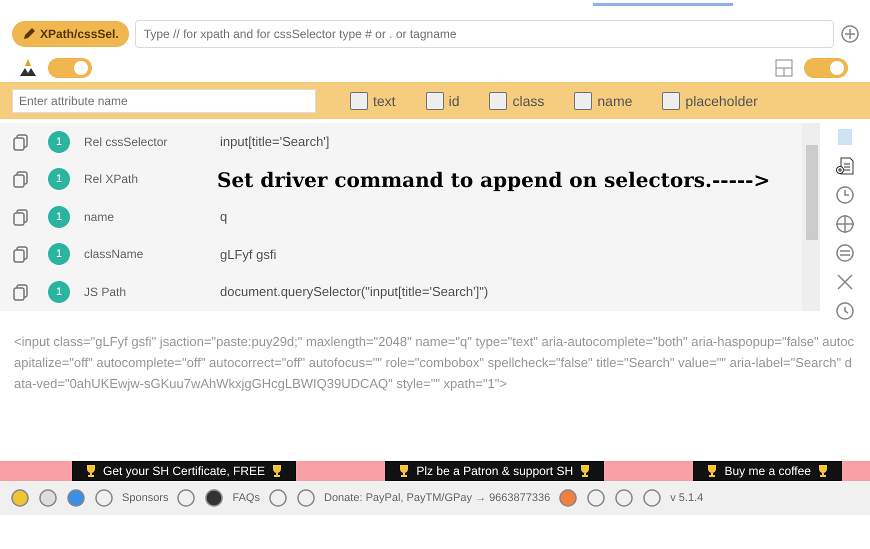  I want to click on promo-link: Buy me a coffee, so click(767, 471).